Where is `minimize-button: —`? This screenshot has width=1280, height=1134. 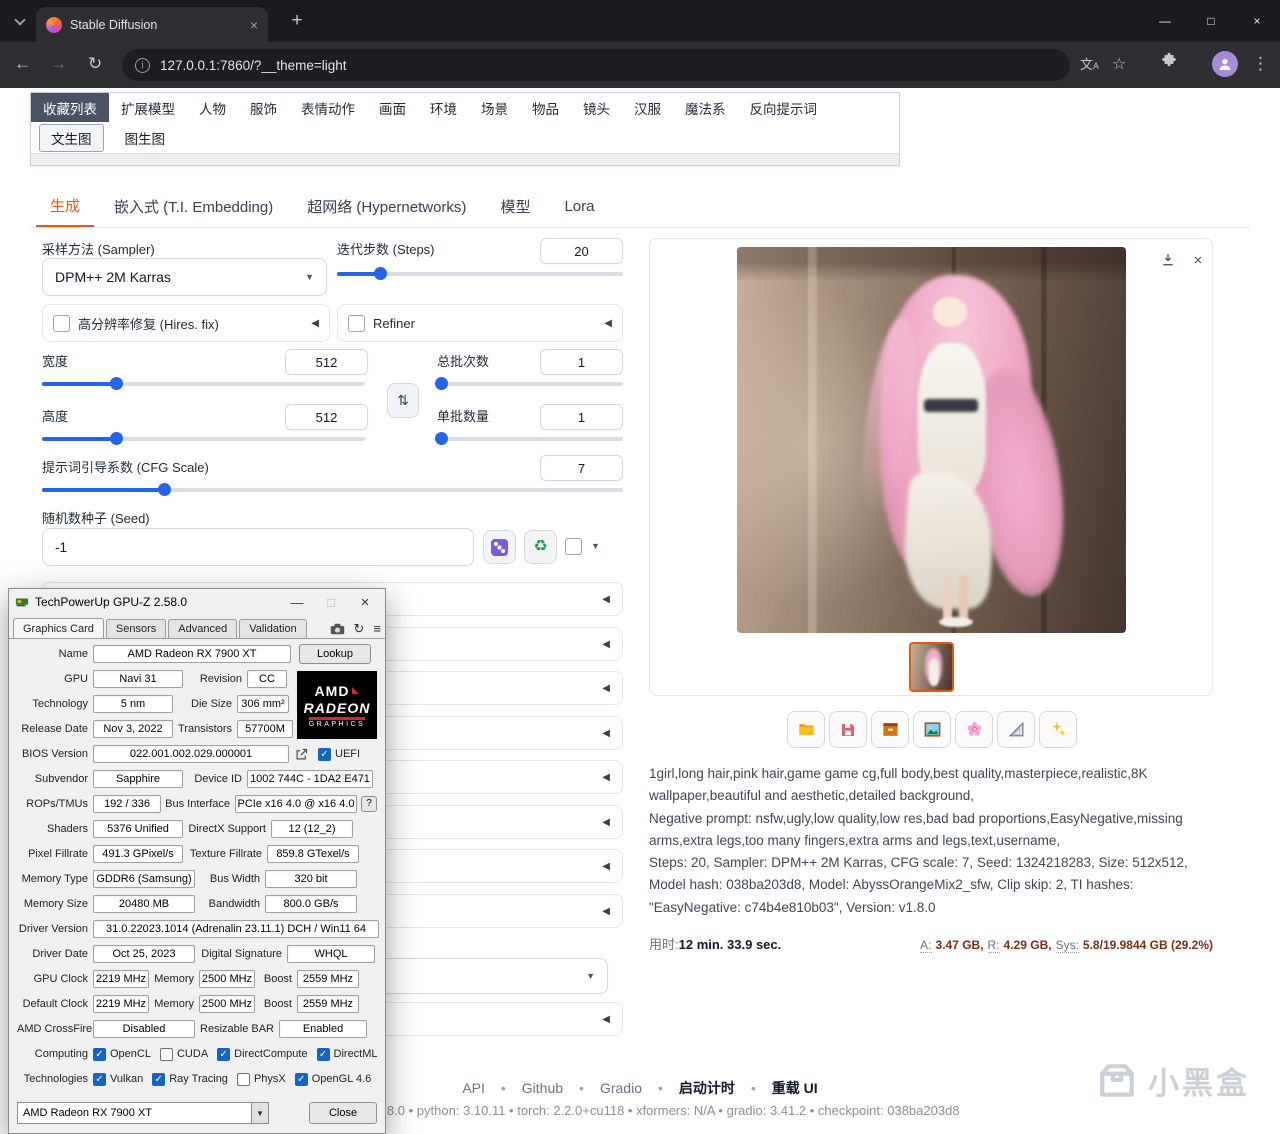
minimize-button: — is located at coordinates (1165, 21).